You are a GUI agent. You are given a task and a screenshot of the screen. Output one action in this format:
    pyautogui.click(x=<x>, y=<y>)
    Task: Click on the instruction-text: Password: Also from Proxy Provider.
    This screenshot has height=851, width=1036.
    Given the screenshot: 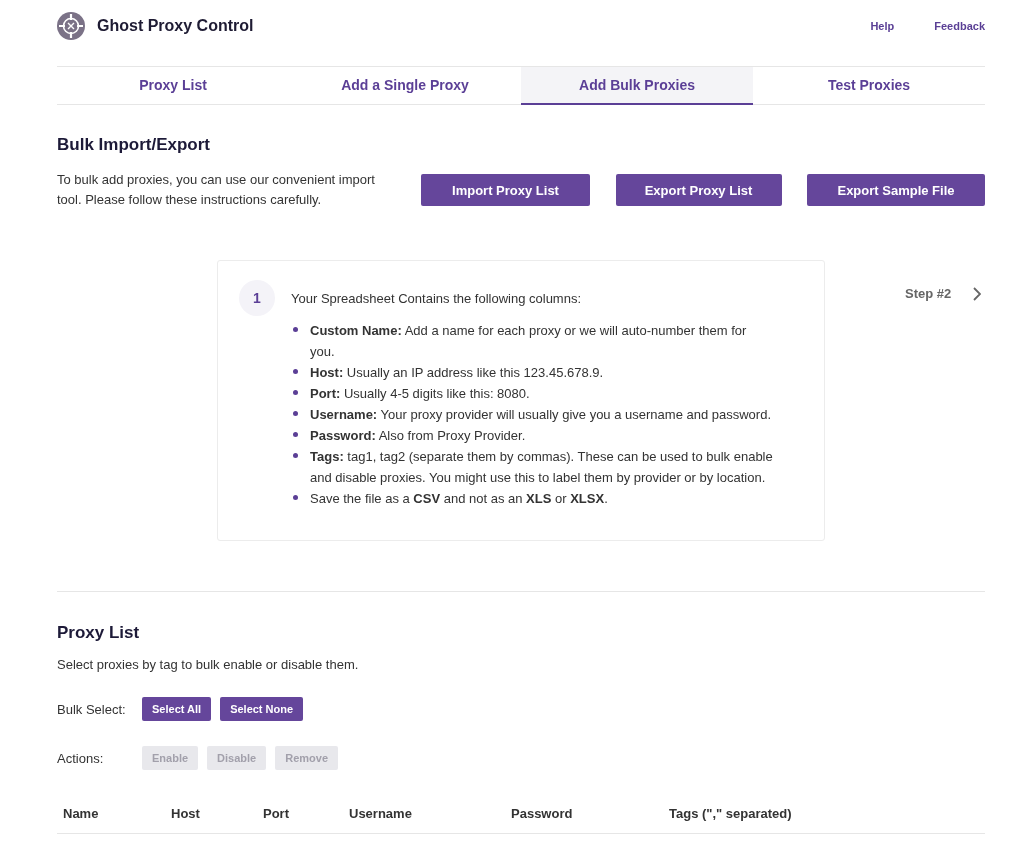 What is the action you would take?
    pyautogui.click(x=418, y=436)
    